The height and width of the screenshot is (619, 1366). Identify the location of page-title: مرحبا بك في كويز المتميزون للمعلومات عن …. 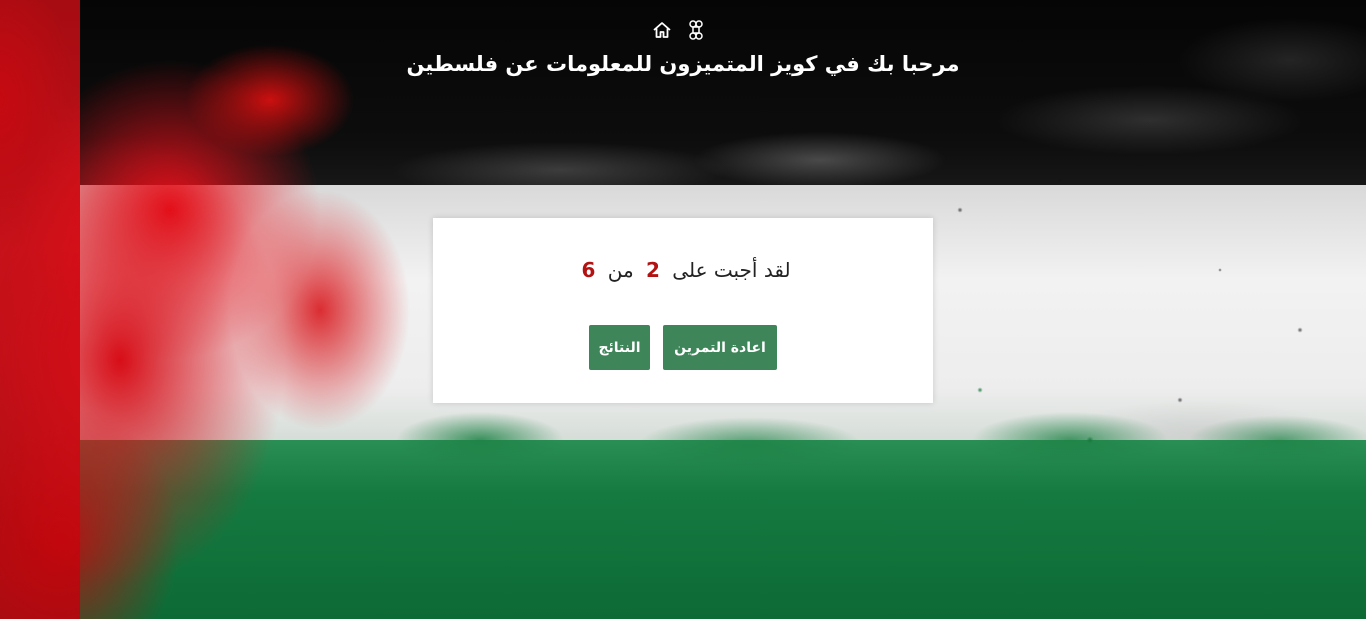
(683, 64).